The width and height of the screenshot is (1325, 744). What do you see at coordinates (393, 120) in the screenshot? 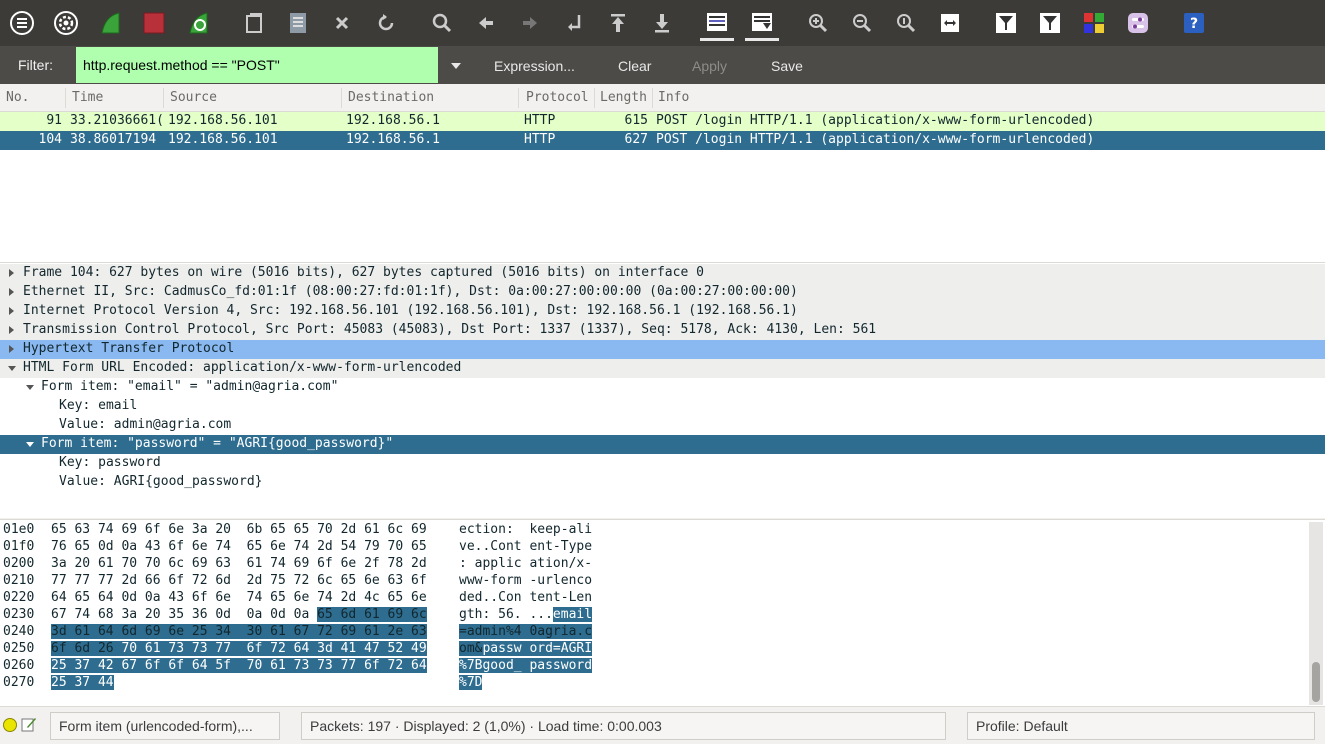
I see `packet-destination: 192.168.56.1` at bounding box center [393, 120].